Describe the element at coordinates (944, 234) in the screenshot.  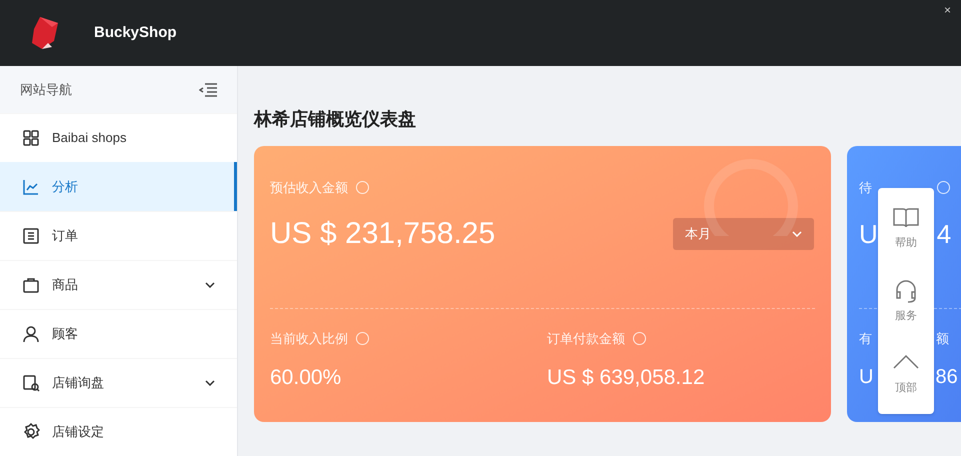
I see `metric-value: 4` at that location.